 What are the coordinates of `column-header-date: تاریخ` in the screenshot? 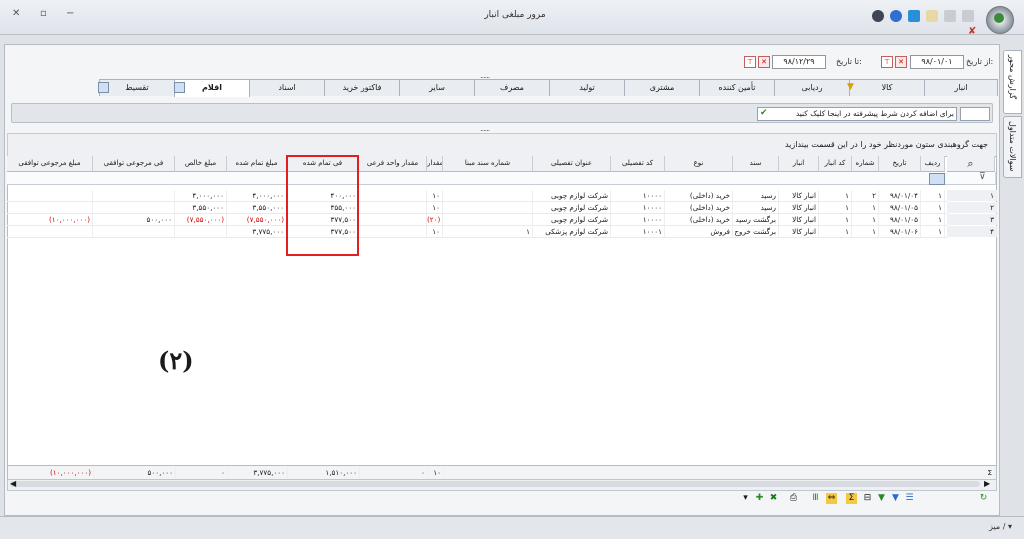 It's located at (900, 164).